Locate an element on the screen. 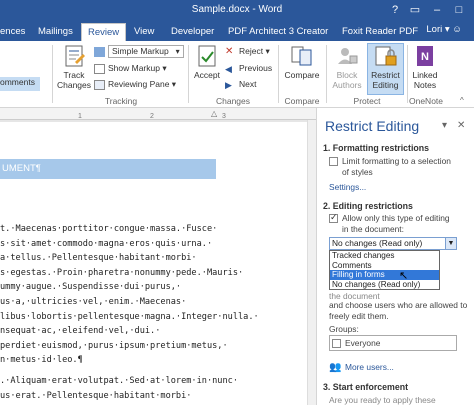 This screenshot has width=474, height=405. pane-options-icon: ▾ is located at coordinates (444, 125).